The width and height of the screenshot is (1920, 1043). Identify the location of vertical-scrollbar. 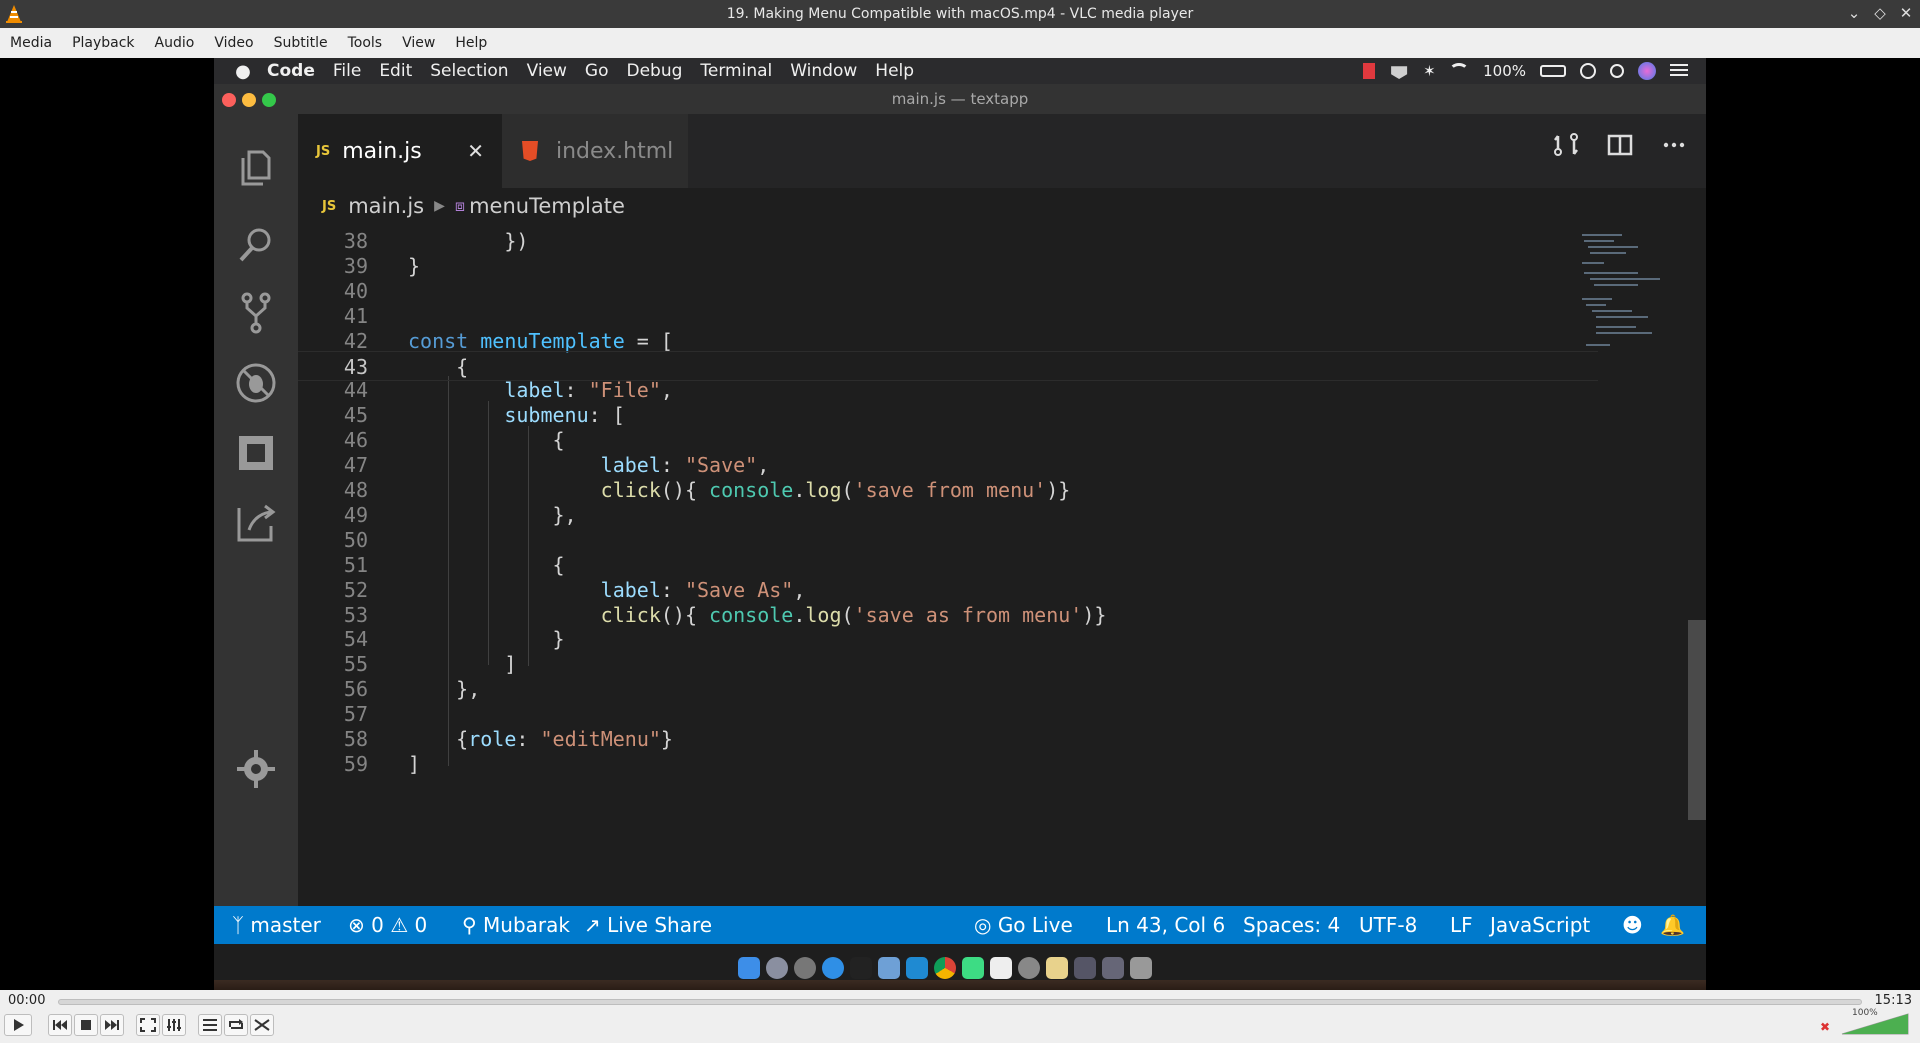
(1696, 569).